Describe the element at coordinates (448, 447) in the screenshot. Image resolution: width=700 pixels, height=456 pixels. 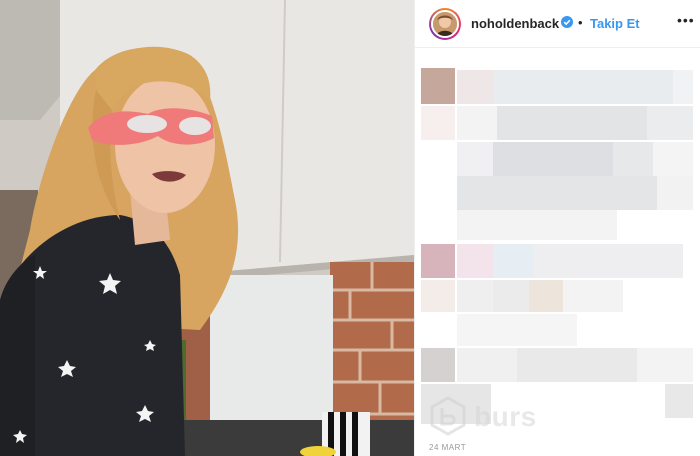
I see `post-date: 24 MART` at that location.